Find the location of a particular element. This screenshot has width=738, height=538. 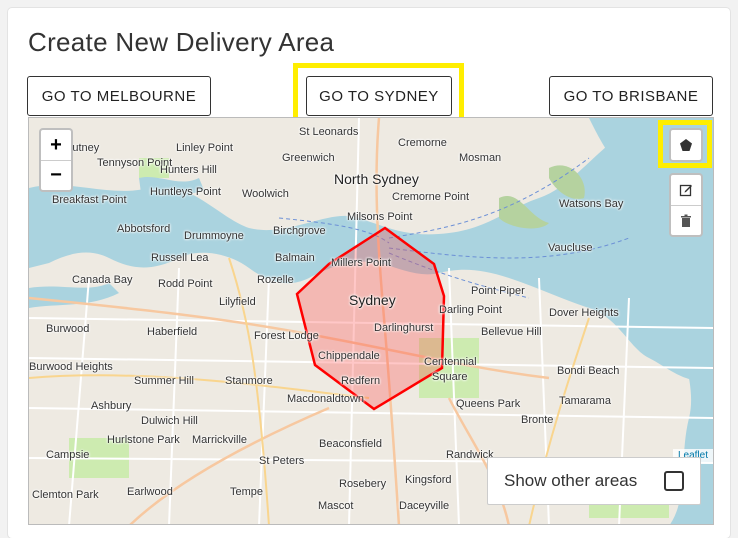

map-label: Canada Bay is located at coordinates (102, 280).